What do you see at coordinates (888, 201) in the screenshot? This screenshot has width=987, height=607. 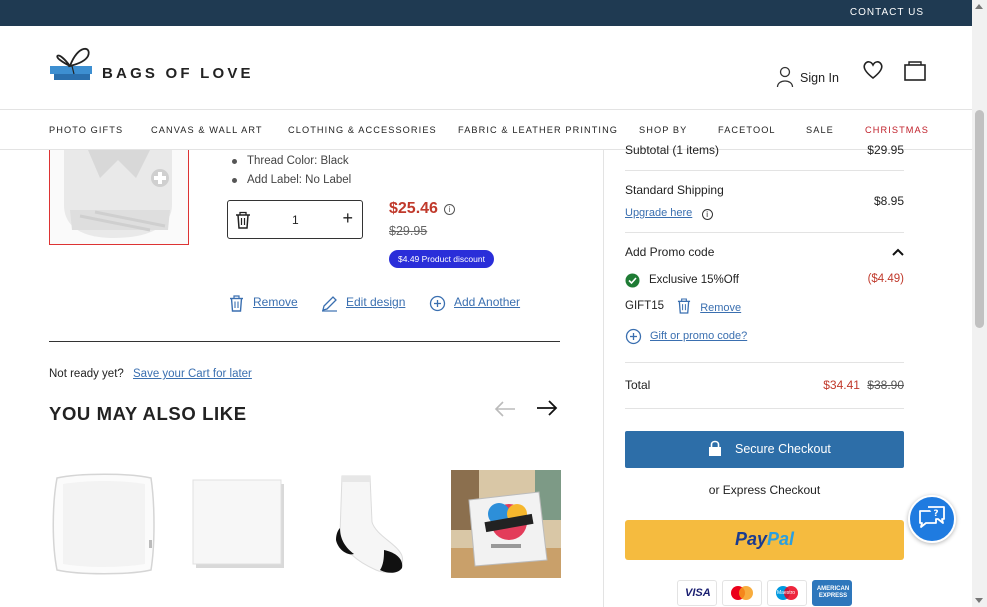 I see `shipping-value: $8.95` at bounding box center [888, 201].